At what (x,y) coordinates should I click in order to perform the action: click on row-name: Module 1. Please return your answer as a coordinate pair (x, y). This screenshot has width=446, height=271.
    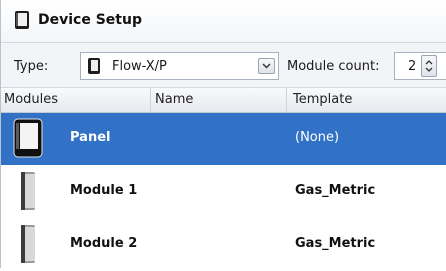
    Looking at the image, I should click on (104, 190).